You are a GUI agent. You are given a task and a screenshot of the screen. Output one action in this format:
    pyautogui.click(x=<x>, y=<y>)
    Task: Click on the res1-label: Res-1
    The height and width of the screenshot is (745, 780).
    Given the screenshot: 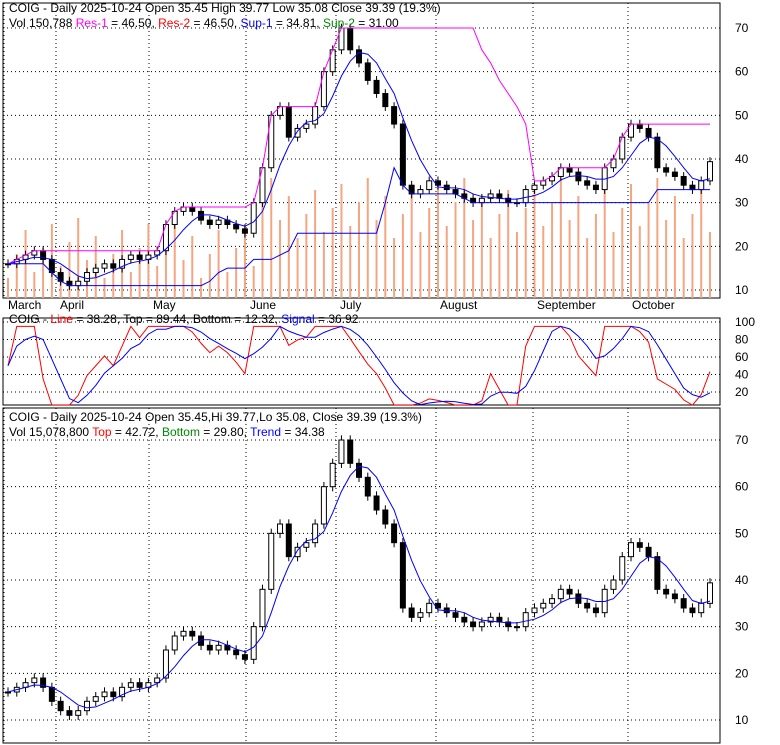 What is the action you would take?
    pyautogui.click(x=91, y=23)
    